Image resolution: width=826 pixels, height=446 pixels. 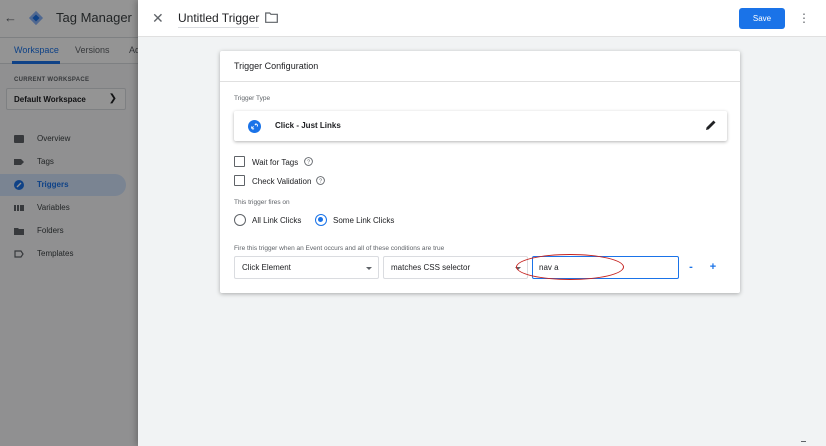 I want to click on check-validation-row: Check Validation ?, so click(x=294, y=181).